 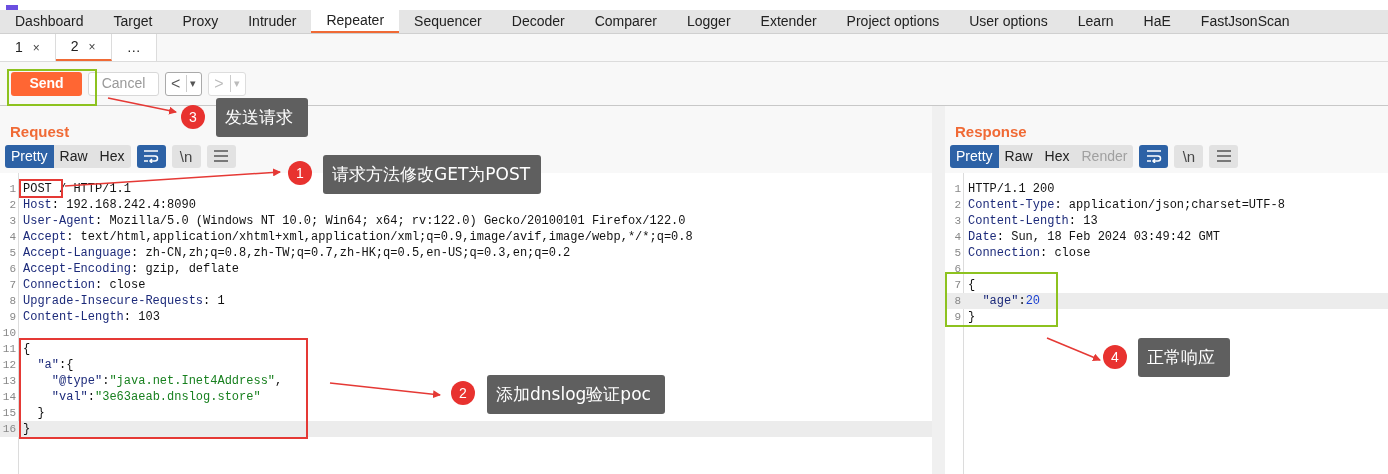 I want to click on main-tab: Logger, so click(x=708, y=21).